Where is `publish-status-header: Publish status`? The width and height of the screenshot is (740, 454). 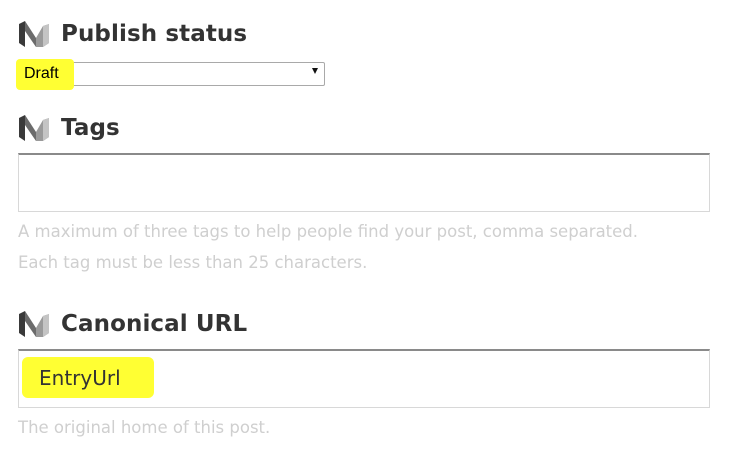 publish-status-header: Publish status is located at coordinates (132, 34).